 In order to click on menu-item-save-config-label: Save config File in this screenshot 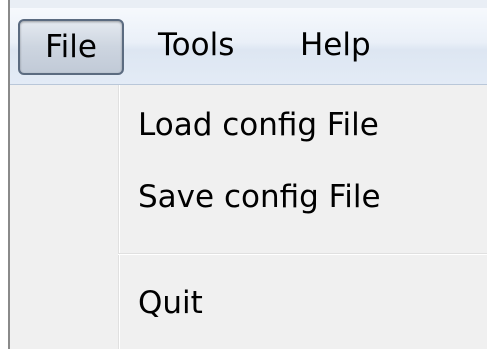, I will do `click(259, 197)`.